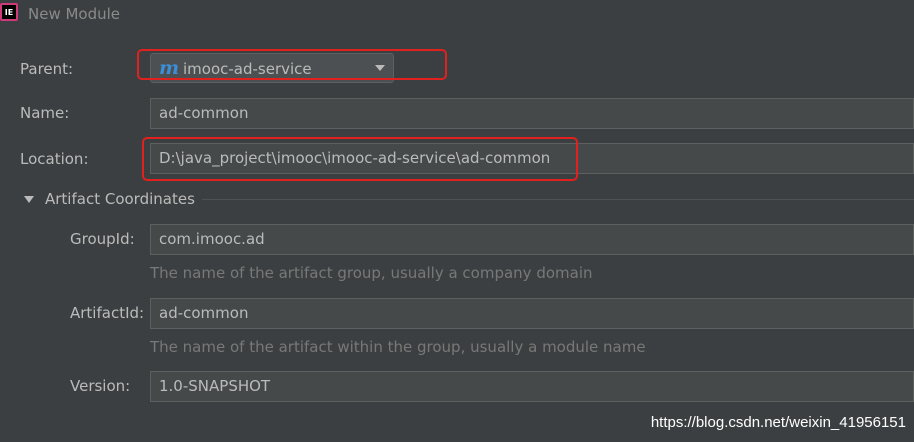 The height and width of the screenshot is (442, 914). What do you see at coordinates (558, 199) in the screenshot?
I see `section-divider` at bounding box center [558, 199].